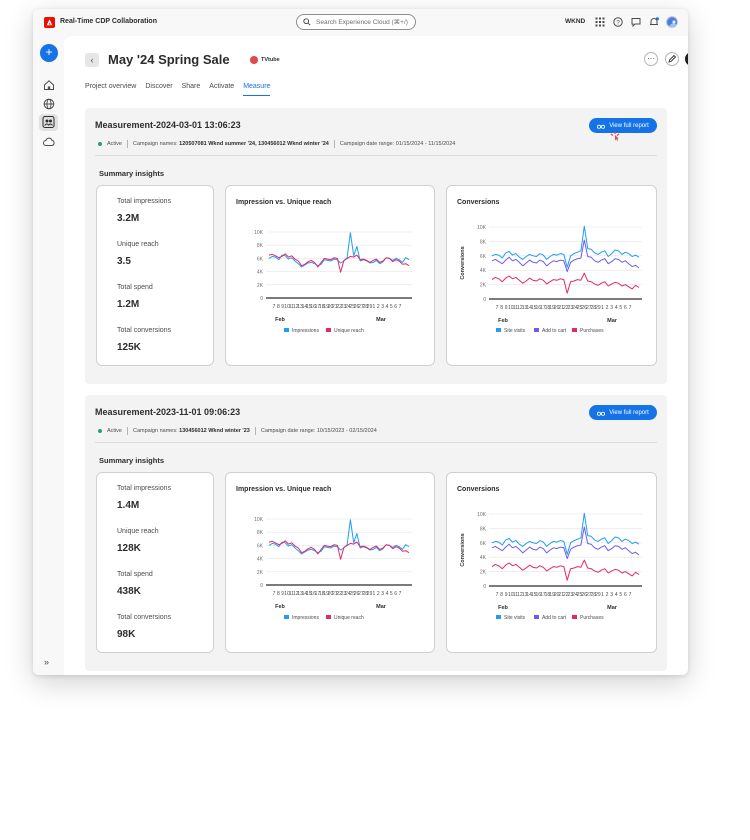  What do you see at coordinates (254, 60) in the screenshot?
I see `tvtube-logo-icon` at bounding box center [254, 60].